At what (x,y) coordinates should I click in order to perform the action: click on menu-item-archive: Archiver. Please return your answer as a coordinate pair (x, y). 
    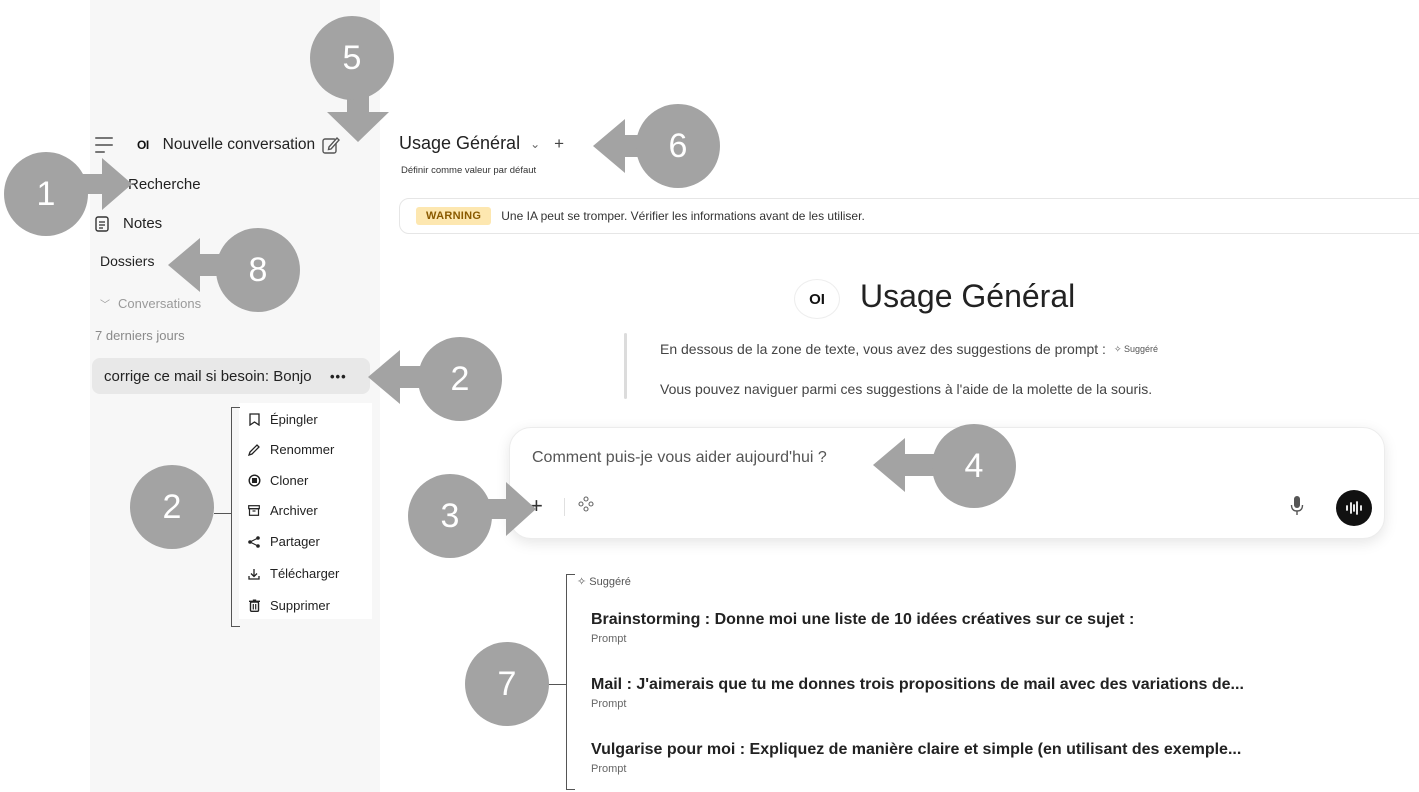
    Looking at the image, I should click on (282, 510).